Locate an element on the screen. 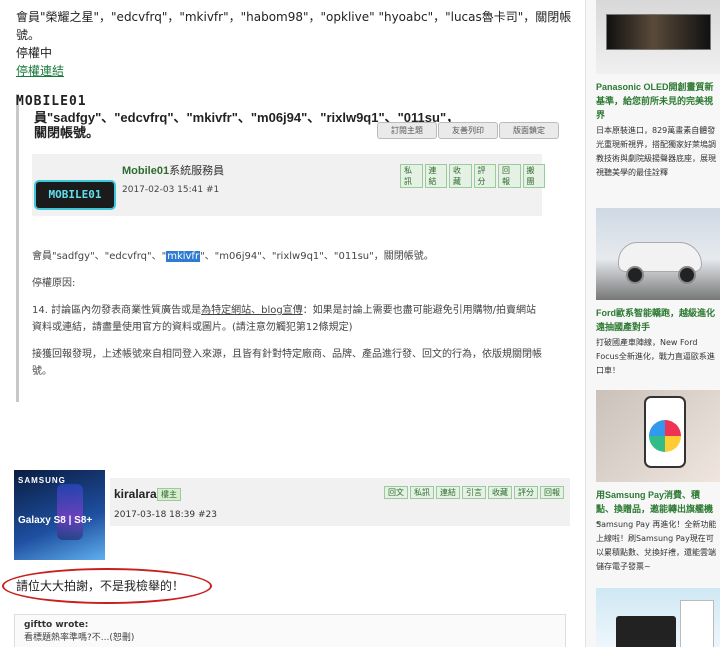  mobile01-avatar: MOBILE01 is located at coordinates (75, 195).